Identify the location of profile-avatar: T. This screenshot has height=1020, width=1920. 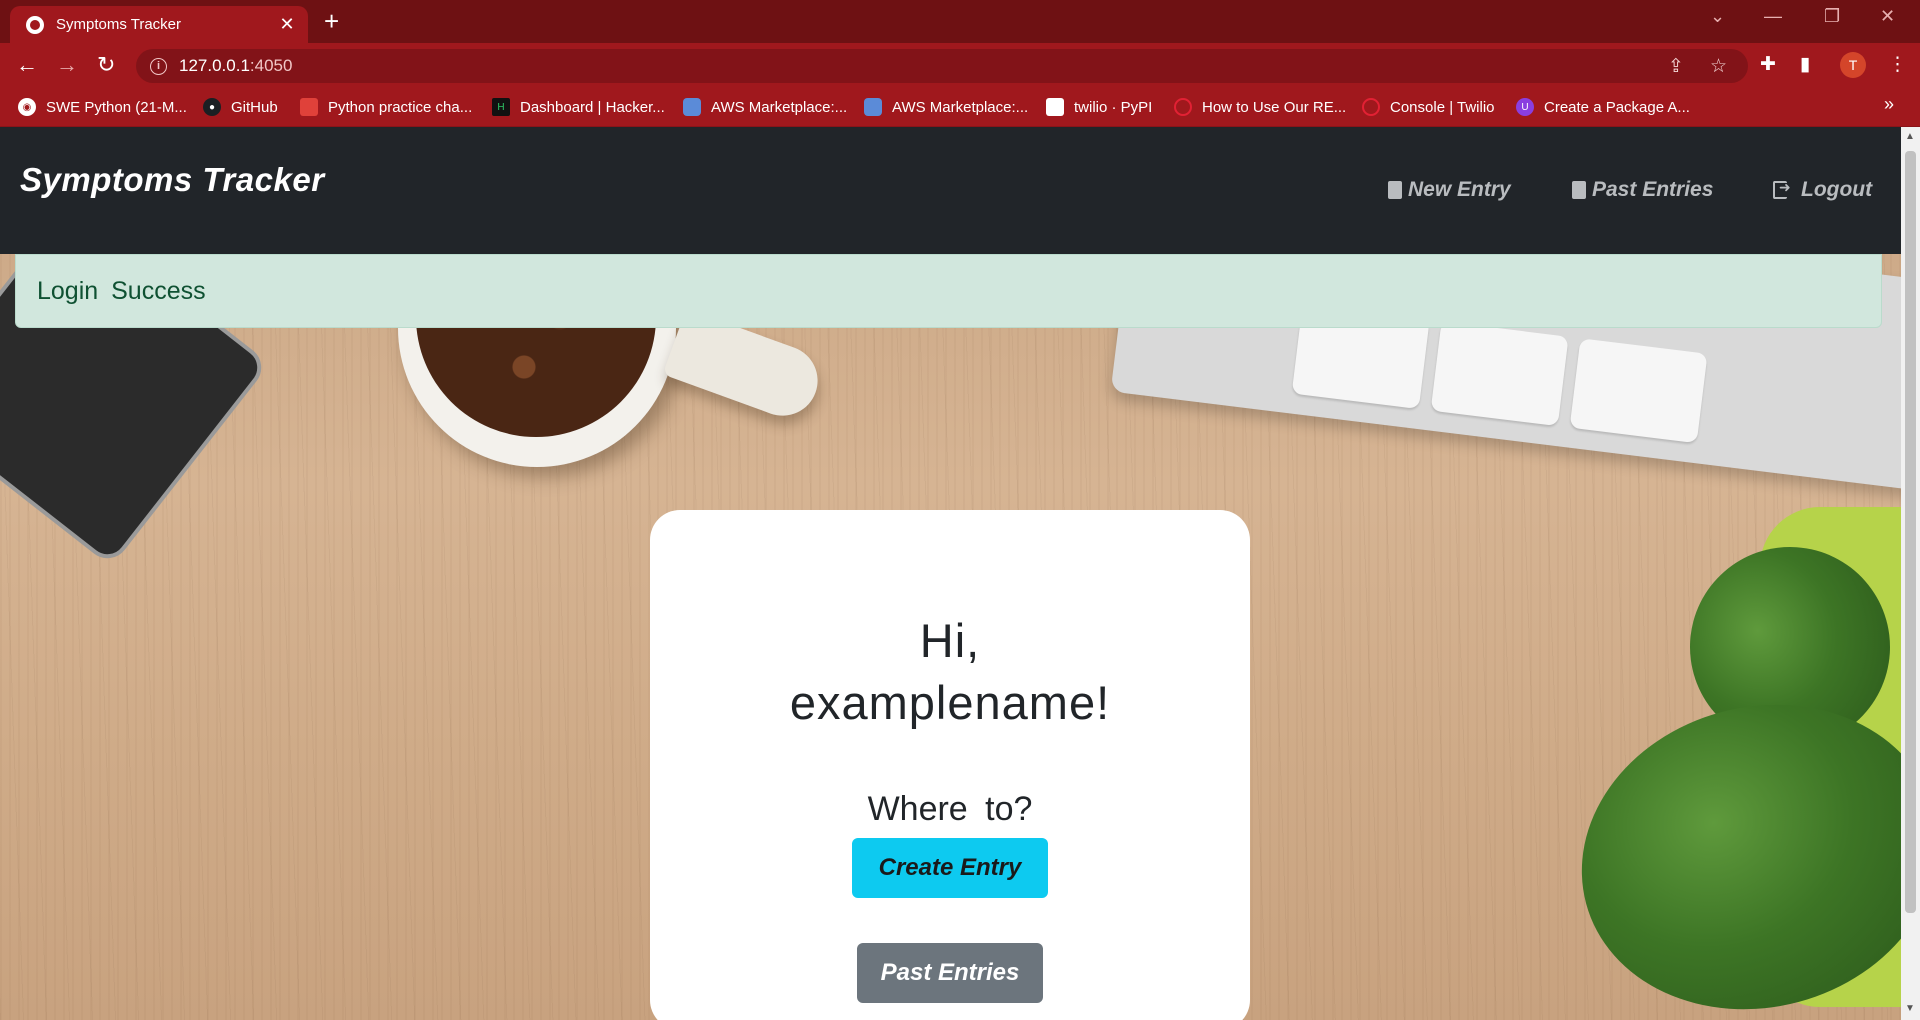
(1853, 65).